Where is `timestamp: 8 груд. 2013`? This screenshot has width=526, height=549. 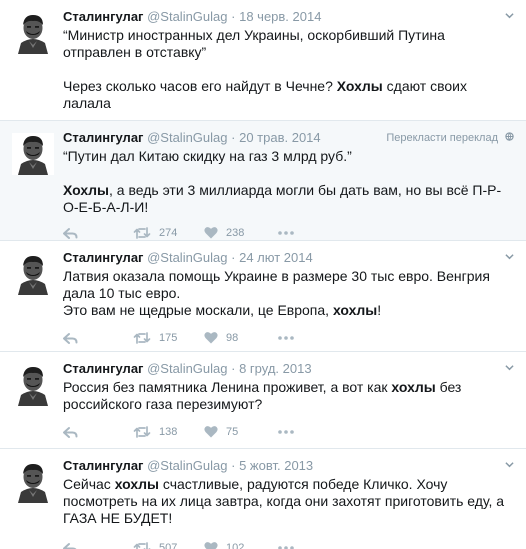 timestamp: 8 груд. 2013 is located at coordinates (275, 368).